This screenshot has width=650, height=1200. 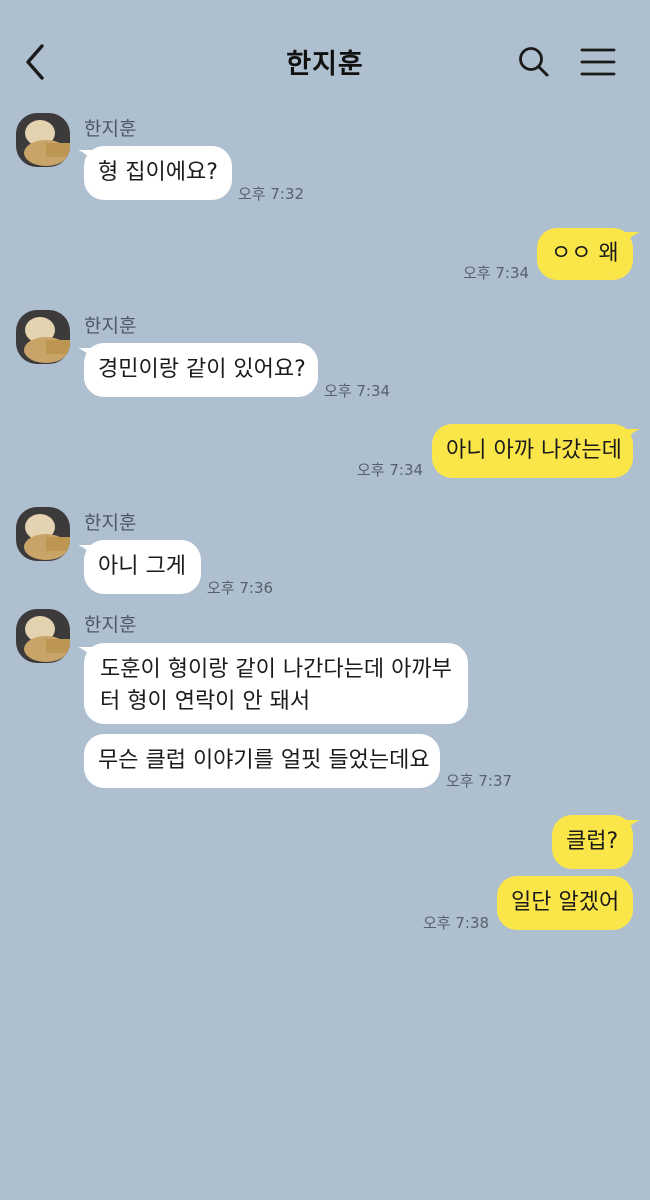 I want to click on message-text: ㅇㅇ 왜, so click(x=585, y=253).